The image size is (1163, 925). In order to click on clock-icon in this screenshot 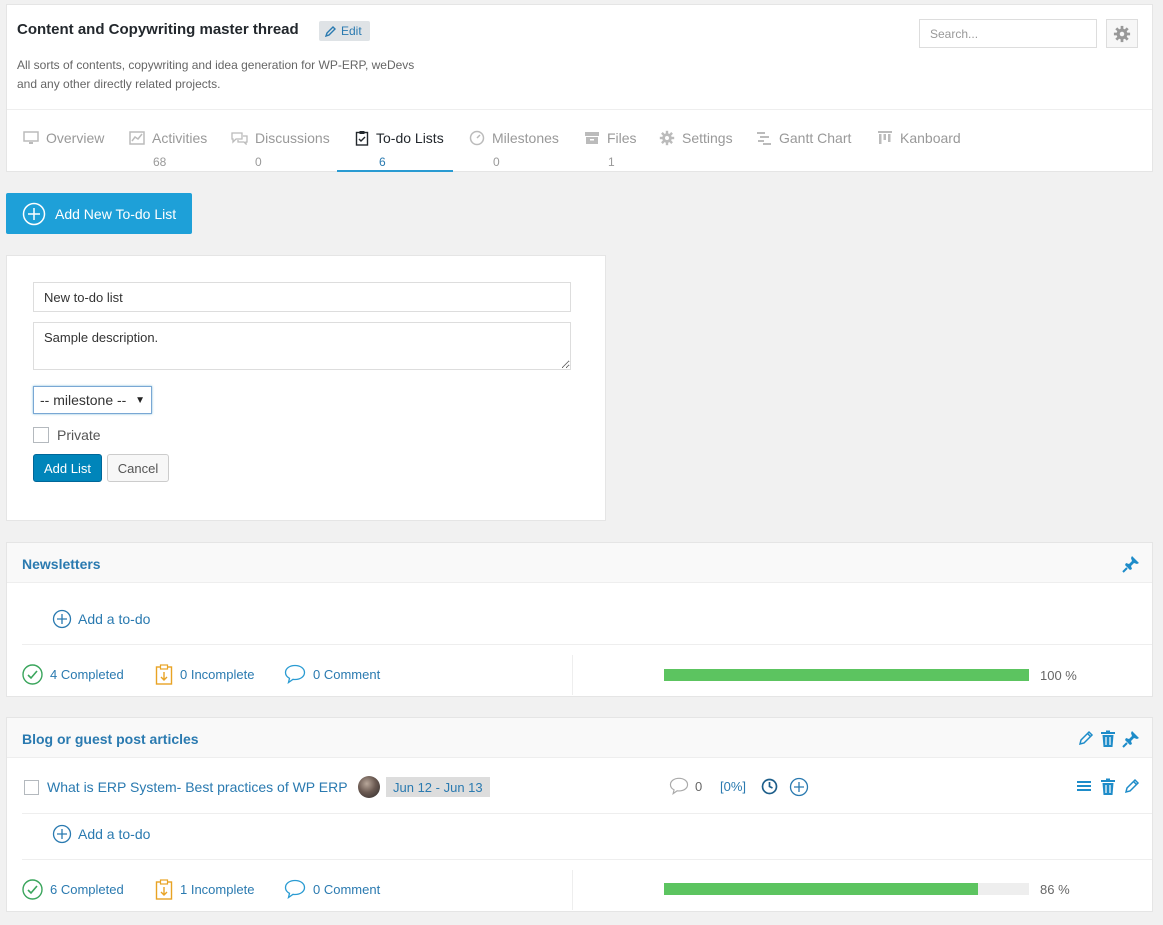, I will do `click(769, 786)`.